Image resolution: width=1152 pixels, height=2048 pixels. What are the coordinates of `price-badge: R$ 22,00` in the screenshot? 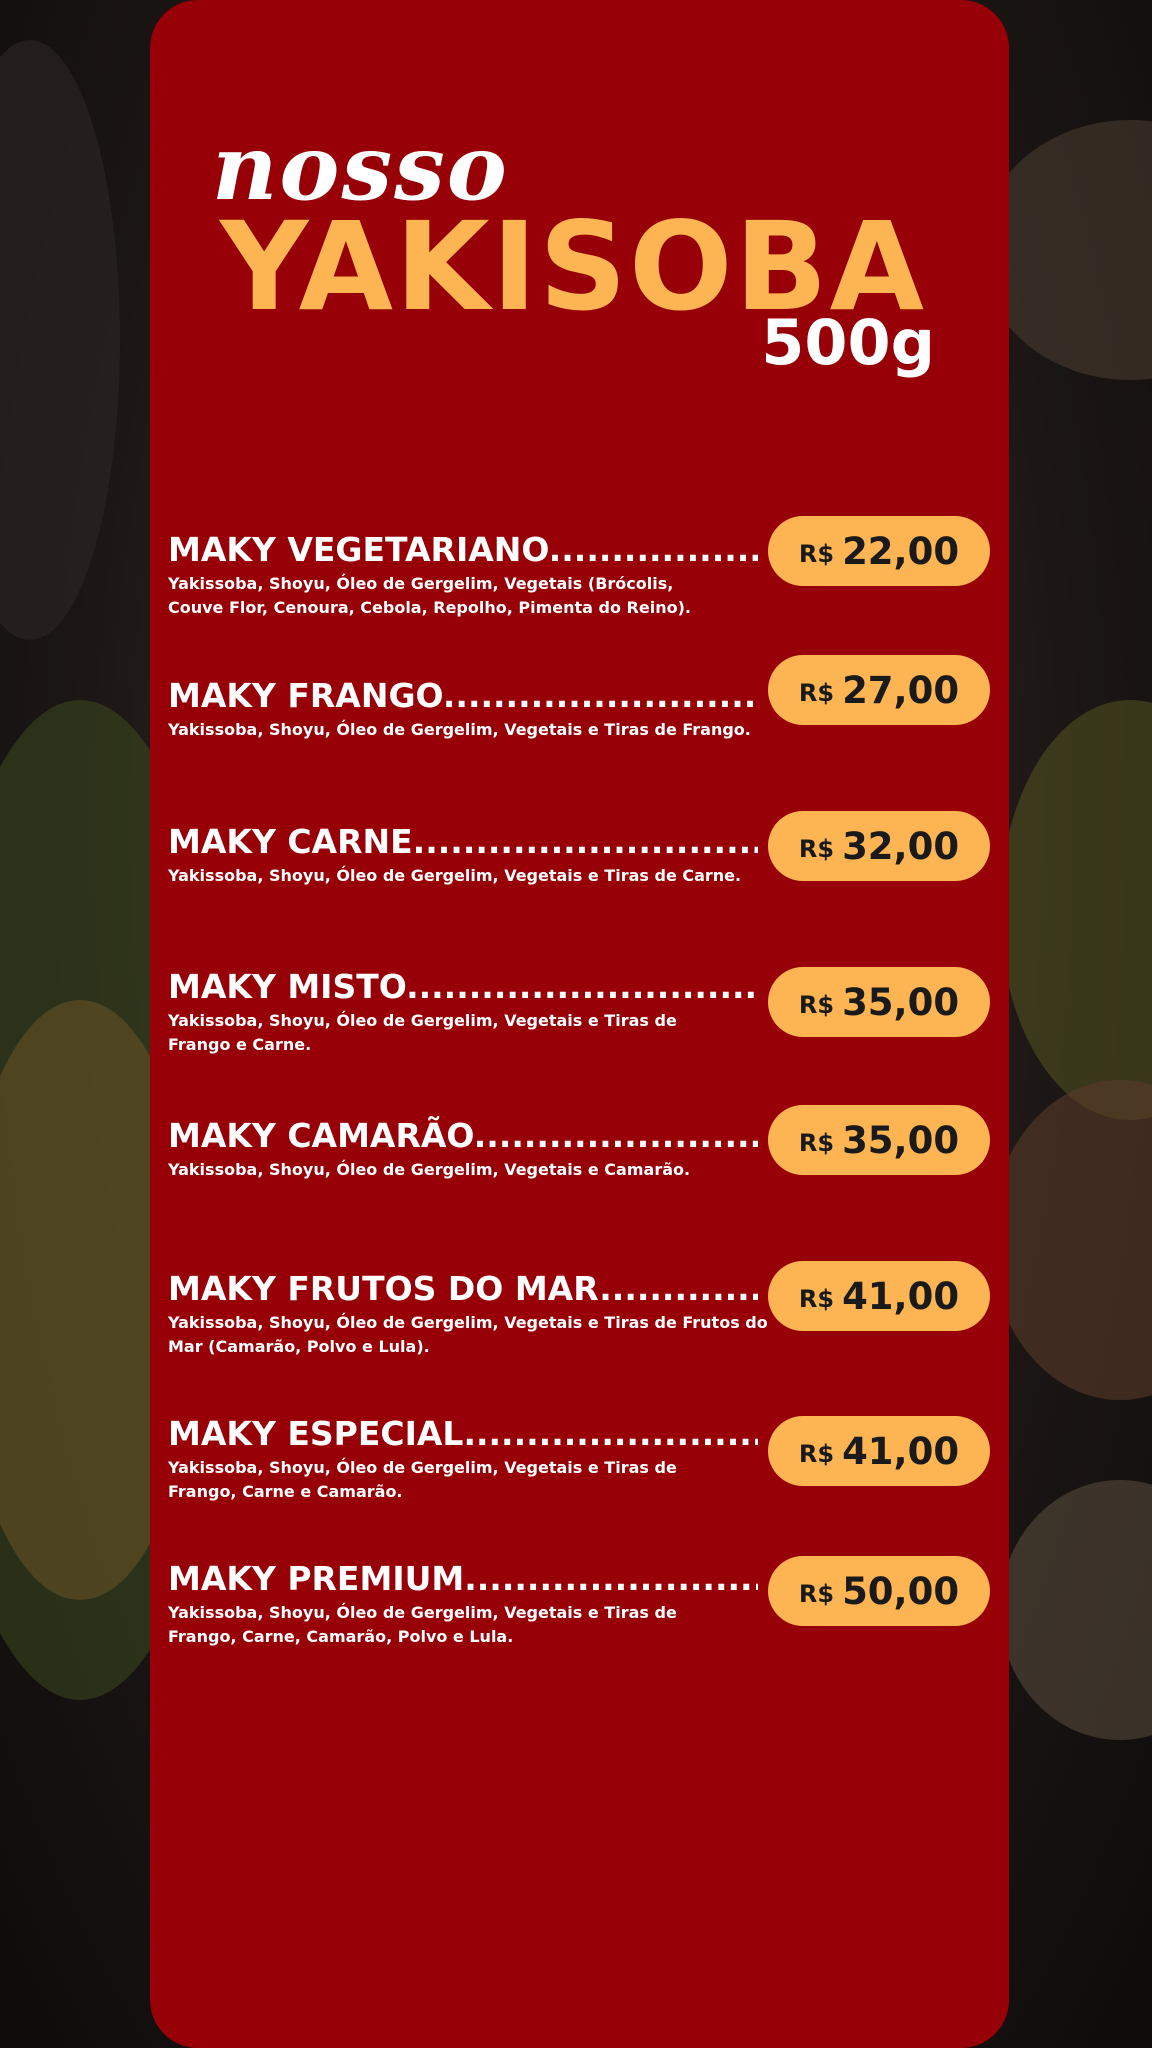 It's located at (879, 551).